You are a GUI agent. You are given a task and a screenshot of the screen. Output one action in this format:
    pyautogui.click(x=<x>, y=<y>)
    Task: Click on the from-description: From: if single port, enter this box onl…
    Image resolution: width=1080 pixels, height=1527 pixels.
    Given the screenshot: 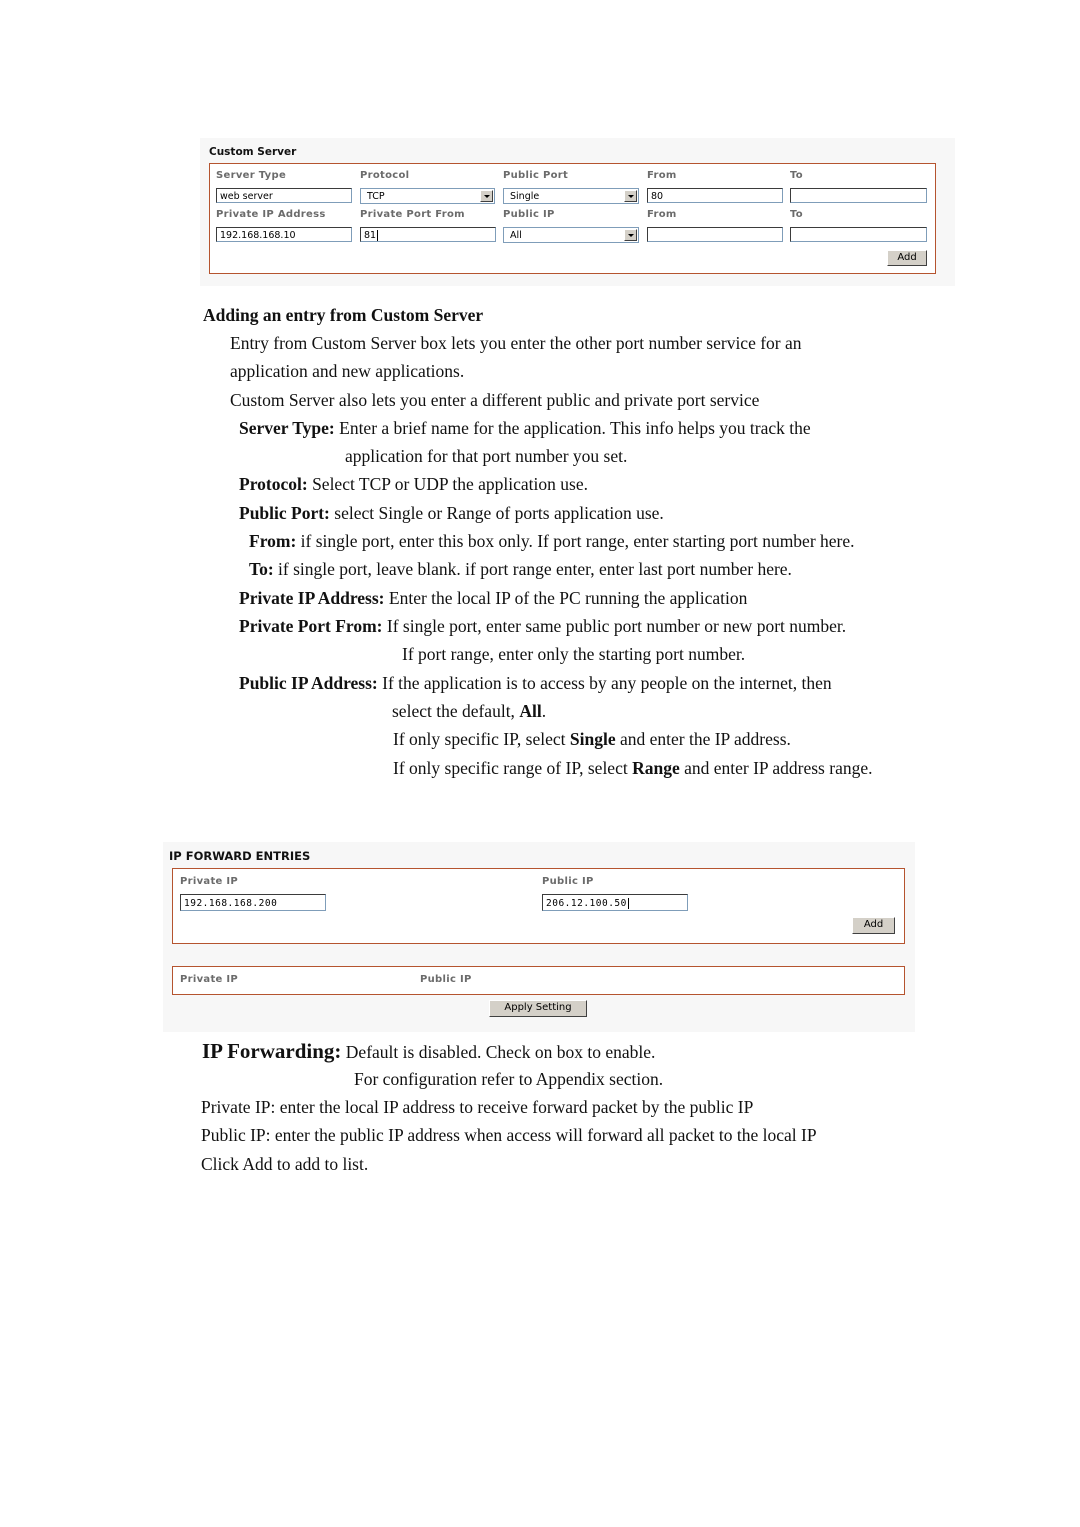 What is the action you would take?
    pyautogui.click(x=552, y=541)
    